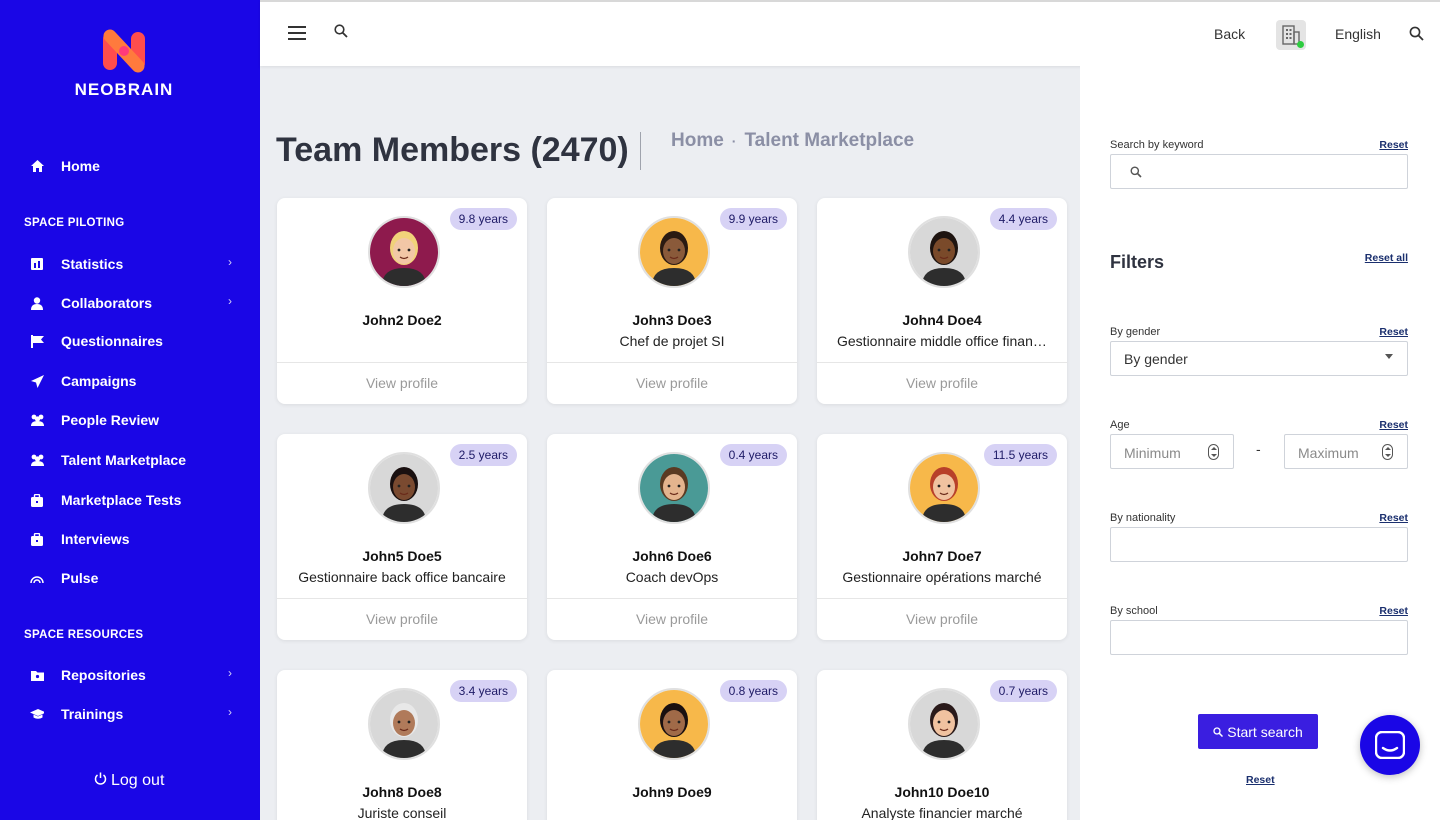 The image size is (1440, 820). What do you see at coordinates (131, 578) in the screenshot?
I see `sidebar-item-pulse: Pulse` at bounding box center [131, 578].